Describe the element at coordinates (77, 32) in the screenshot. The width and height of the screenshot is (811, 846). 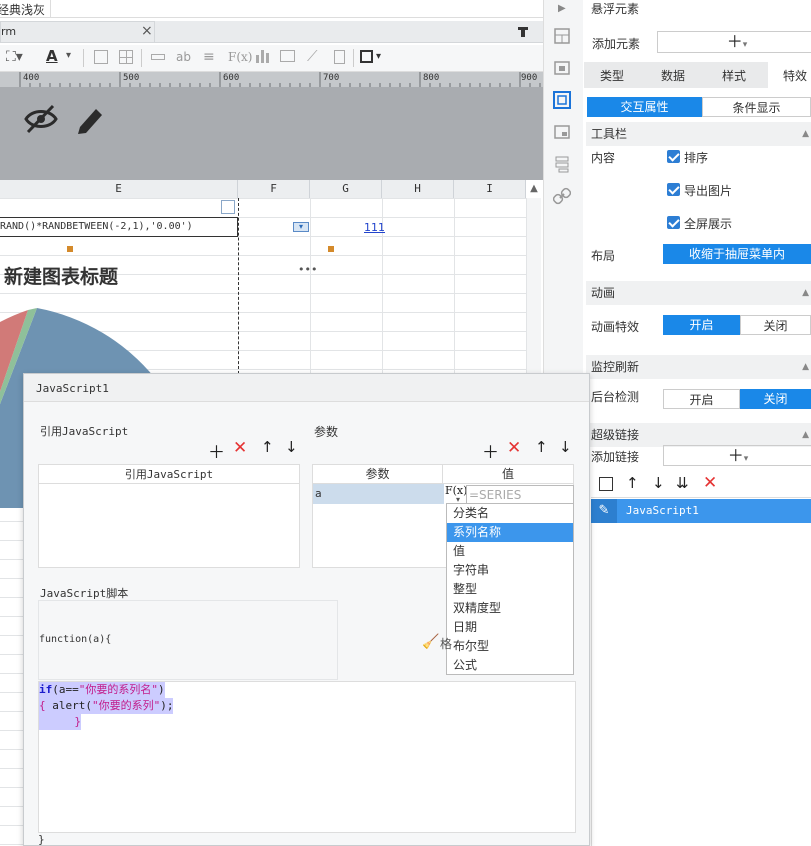
I see `document-tab: rm ×` at that location.